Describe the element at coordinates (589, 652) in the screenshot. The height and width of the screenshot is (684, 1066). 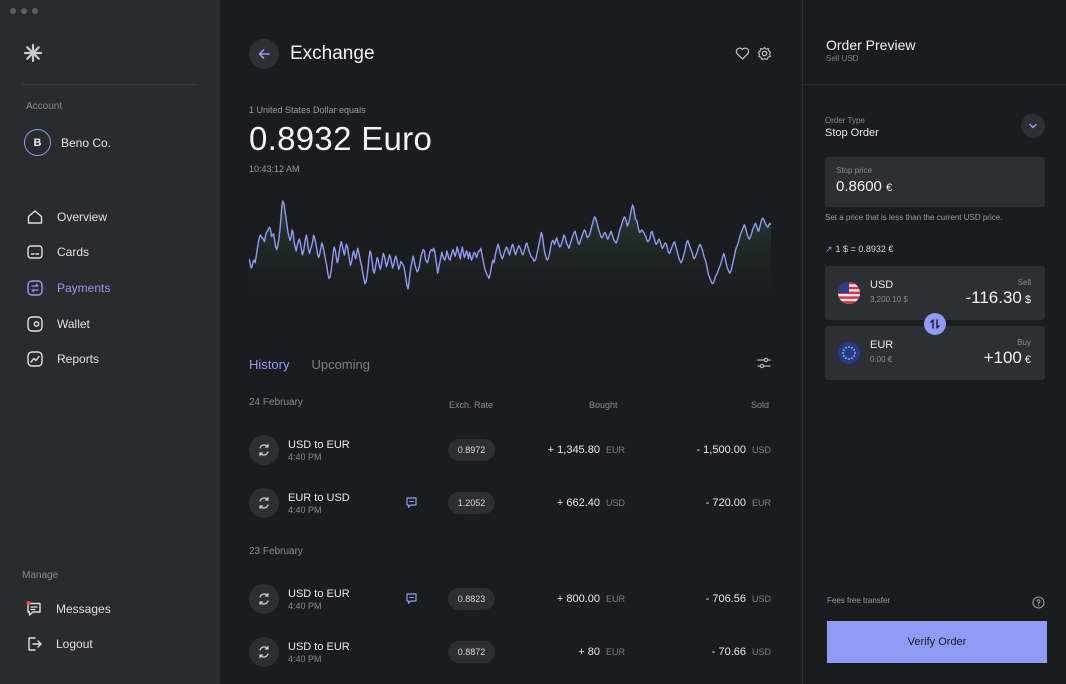
I see `tx-bought-amount: + 80` at that location.